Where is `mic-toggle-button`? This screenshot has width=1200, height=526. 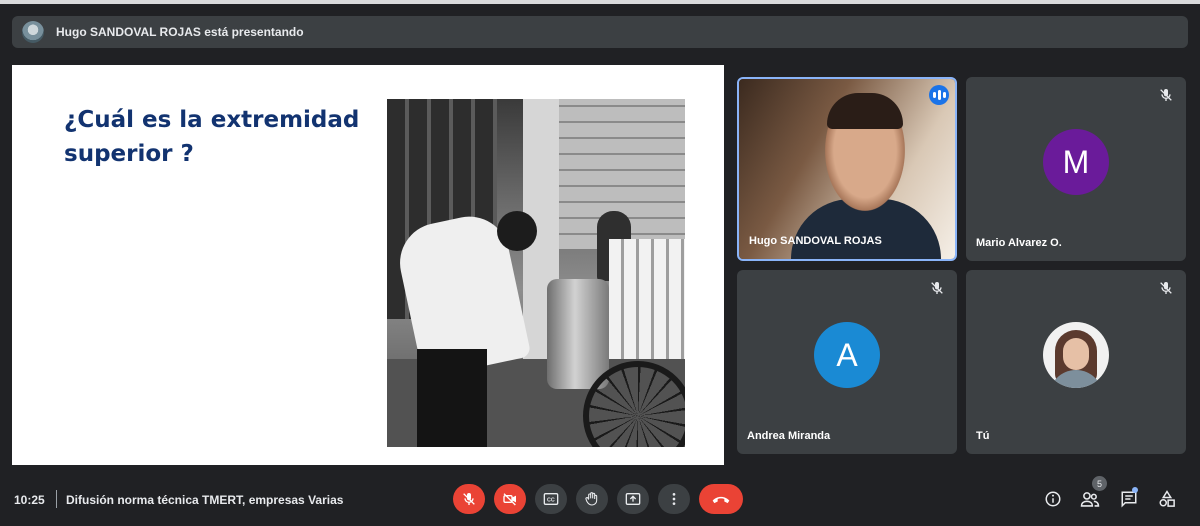
mic-toggle-button is located at coordinates (469, 499).